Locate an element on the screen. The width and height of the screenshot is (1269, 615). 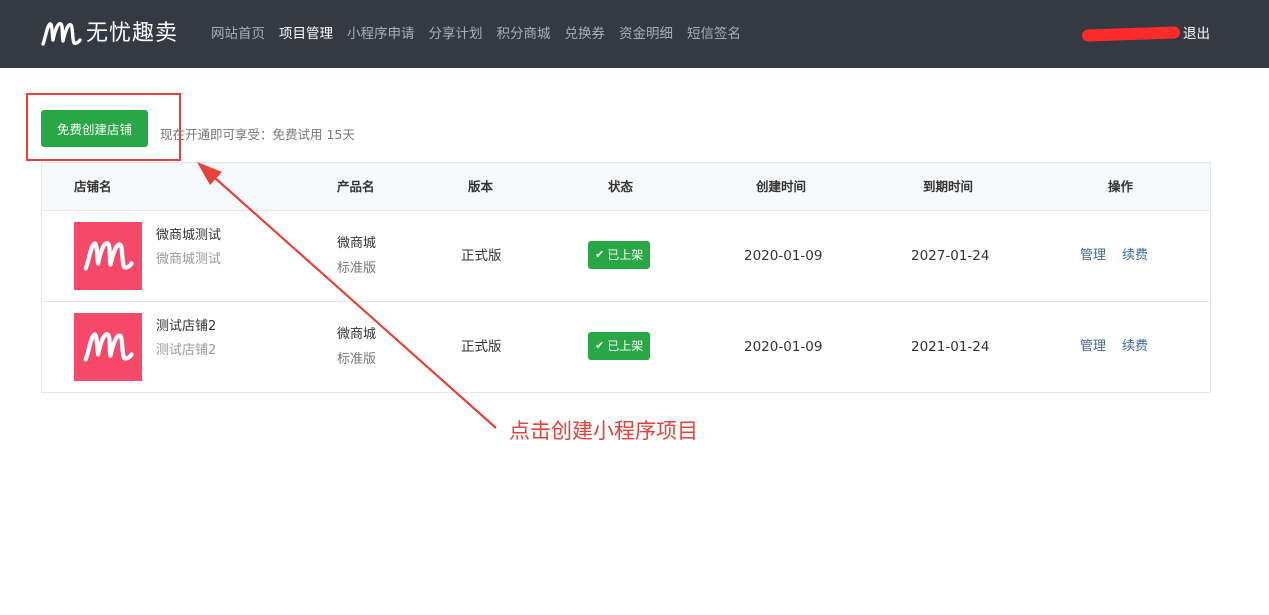
nav-item-funds: 资金明细 is located at coordinates (646, 34).